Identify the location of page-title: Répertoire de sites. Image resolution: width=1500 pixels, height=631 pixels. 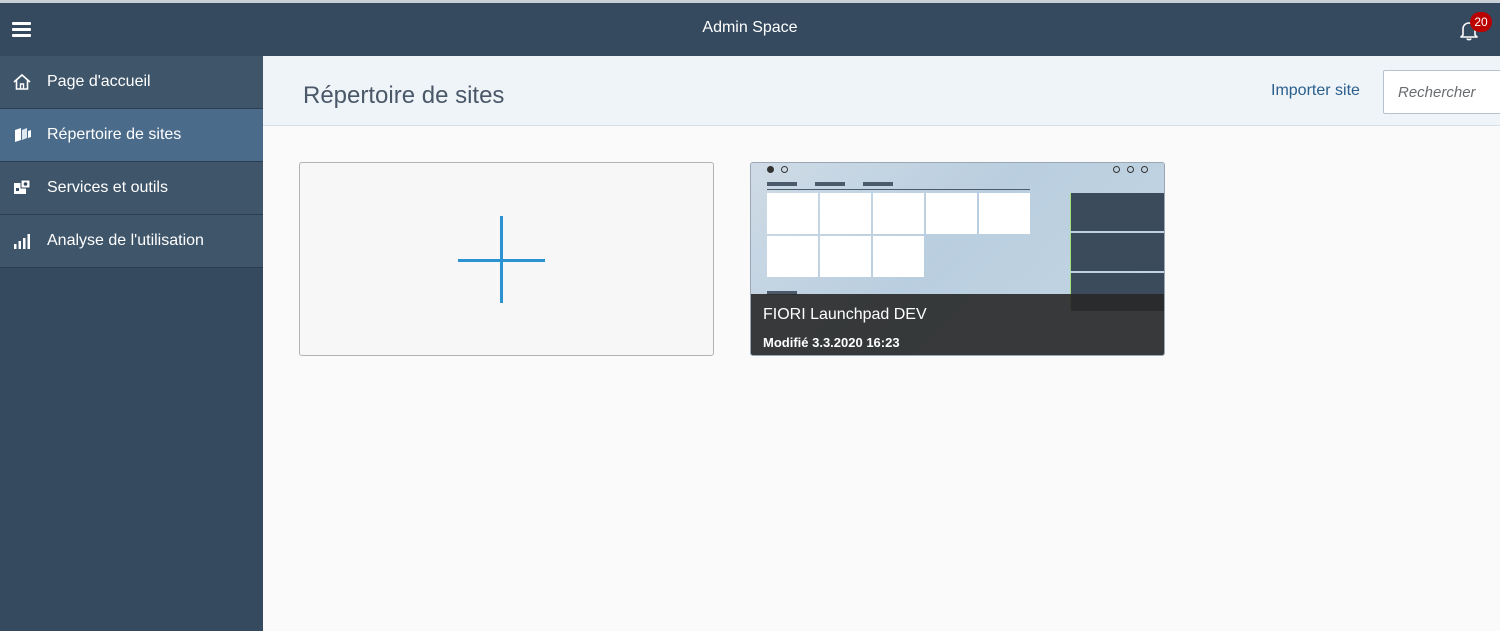
(404, 95).